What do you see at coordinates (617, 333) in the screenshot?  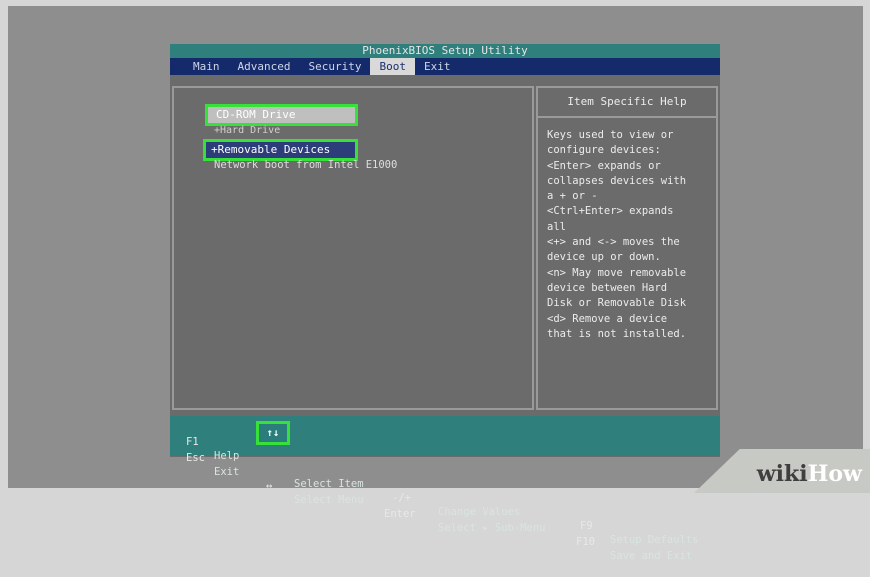 I see `help-line: that is not installed.` at bounding box center [617, 333].